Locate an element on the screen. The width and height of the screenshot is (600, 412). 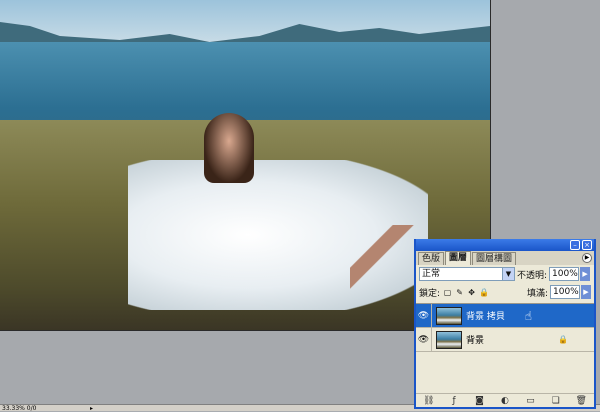
trash-icon: 🗑 is located at coordinates (581, 401).